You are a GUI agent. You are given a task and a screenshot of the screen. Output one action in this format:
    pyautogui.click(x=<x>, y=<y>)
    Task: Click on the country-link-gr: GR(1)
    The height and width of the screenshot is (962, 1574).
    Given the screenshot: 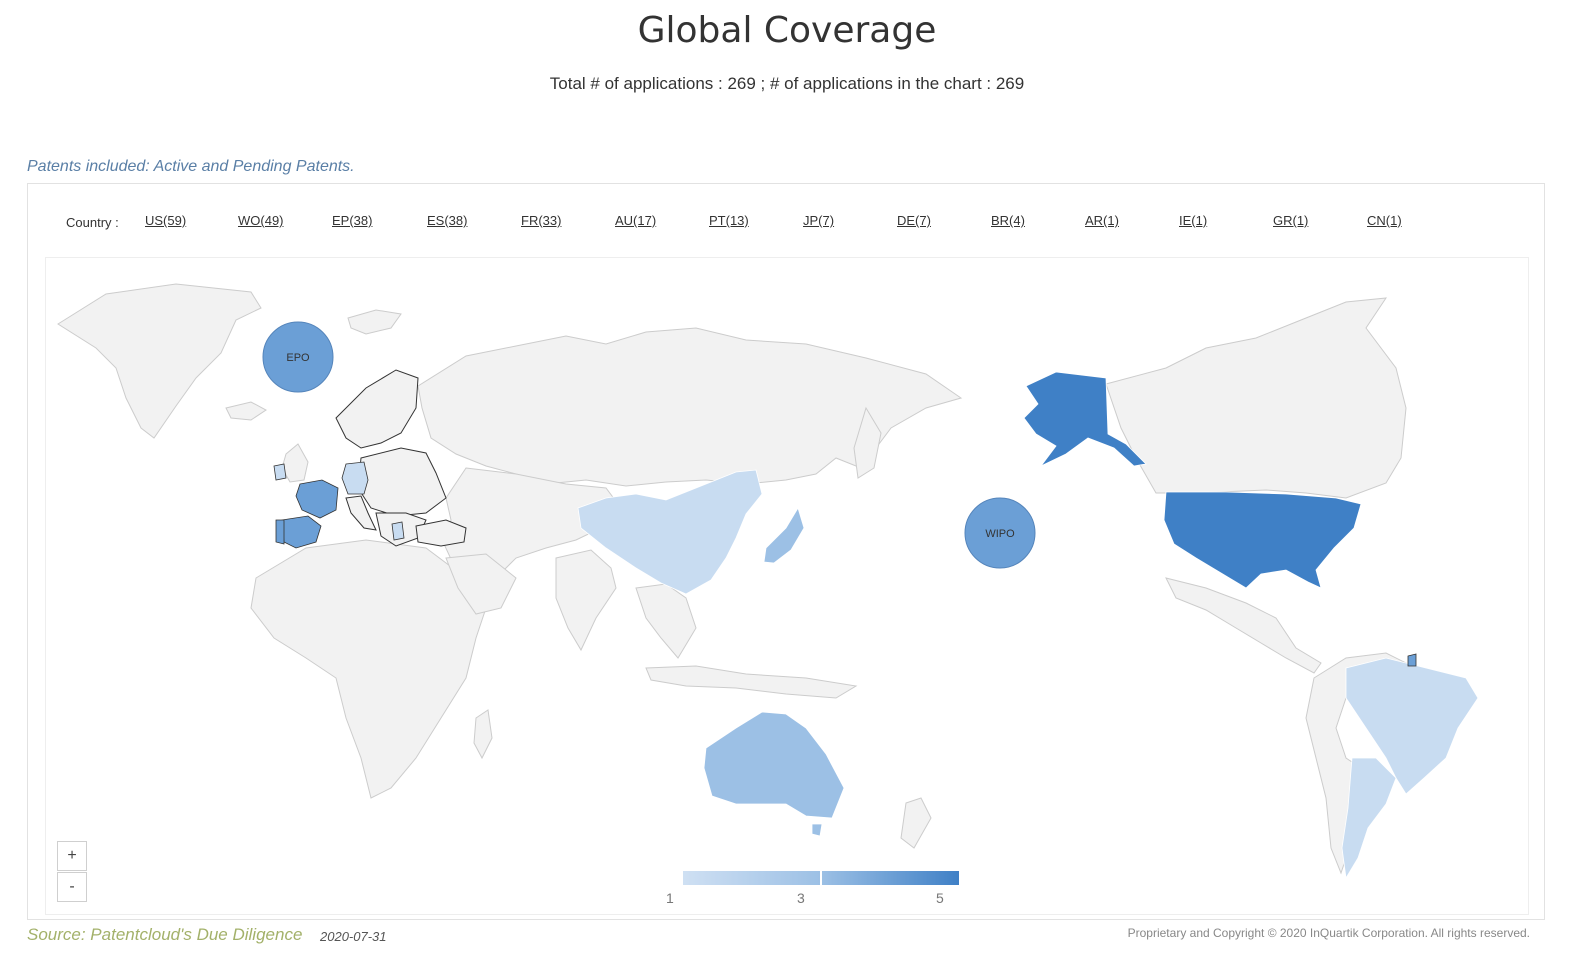 What is the action you would take?
    pyautogui.click(x=1290, y=220)
    